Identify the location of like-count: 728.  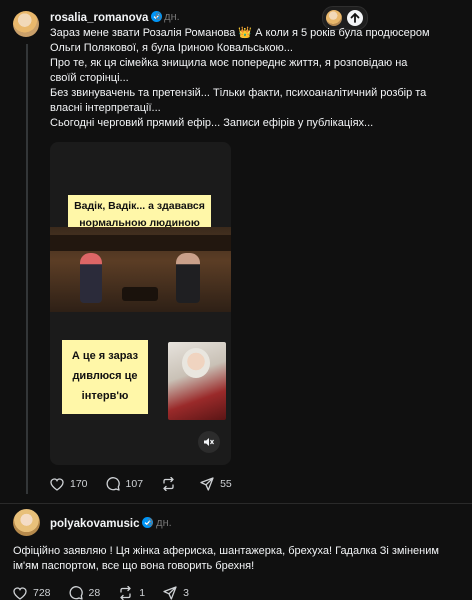
(42, 593).